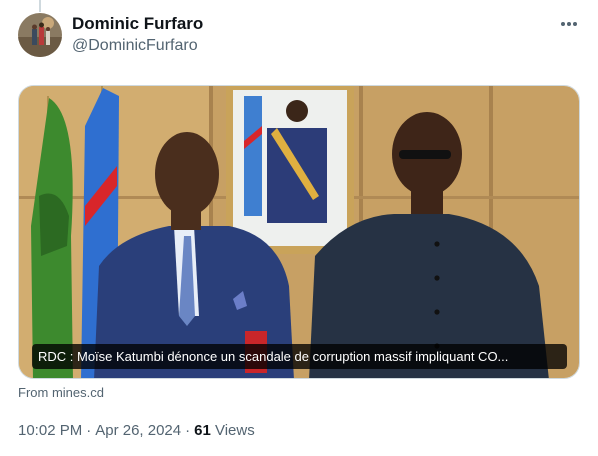  What do you see at coordinates (202, 430) in the screenshot?
I see `views-count: 61` at bounding box center [202, 430].